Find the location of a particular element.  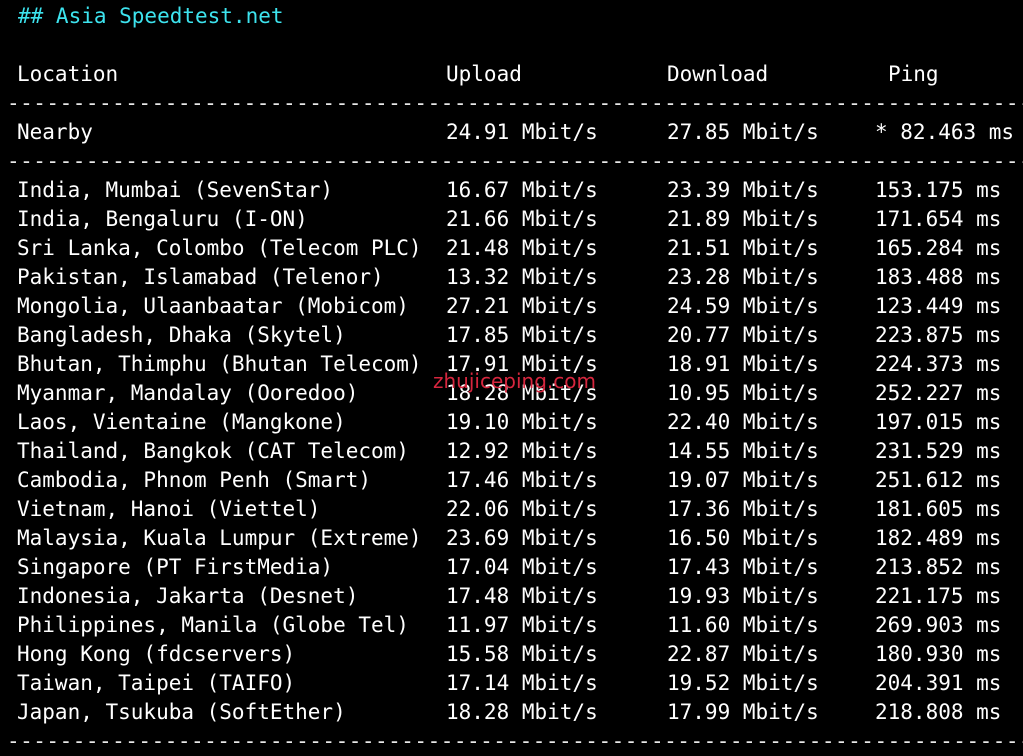

row-download: 22.87 Mbit/s is located at coordinates (743, 654).